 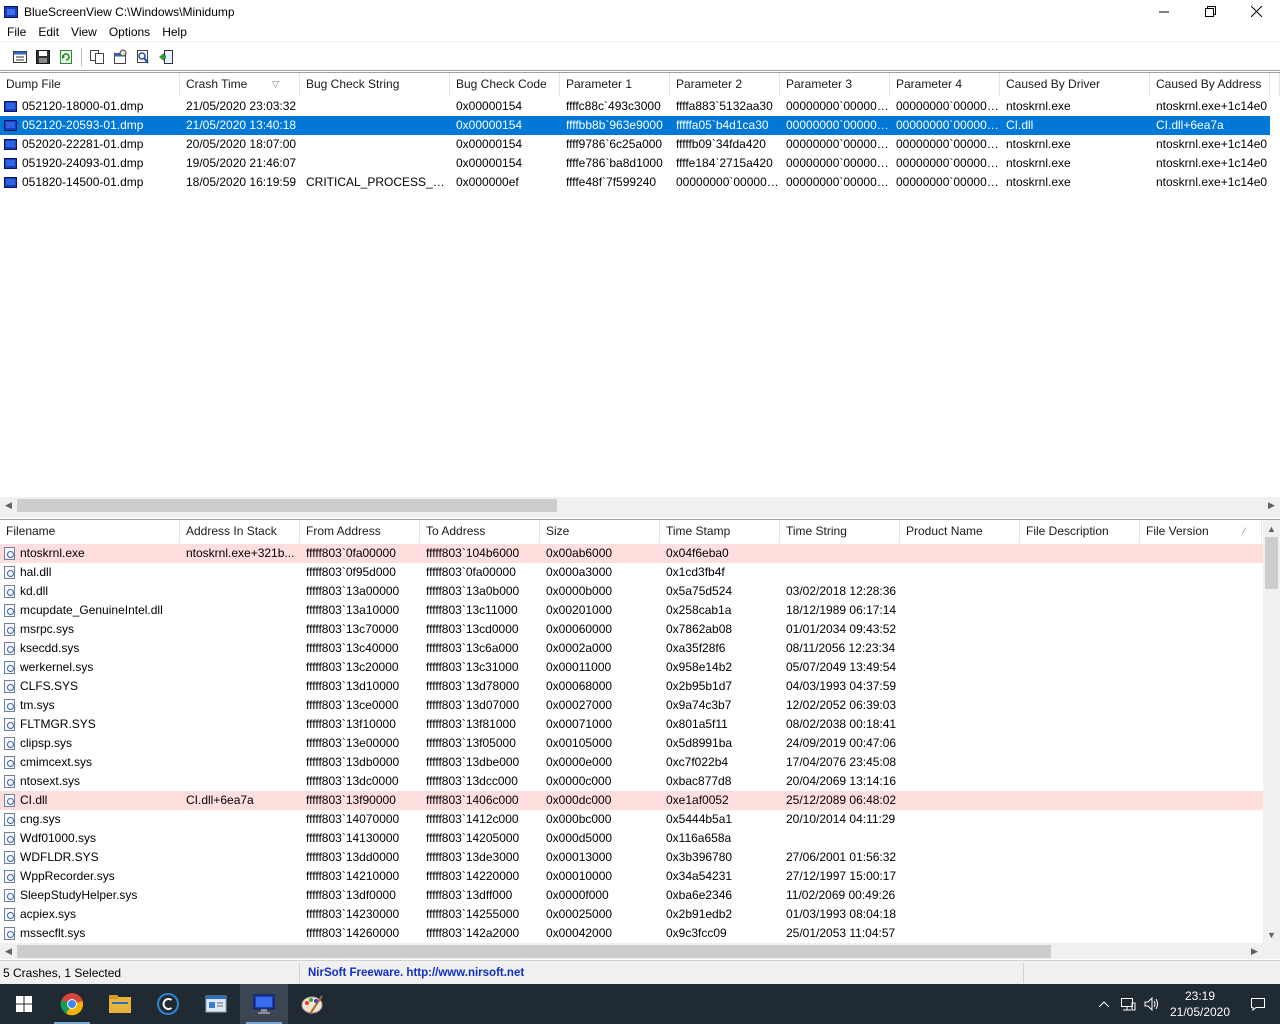 I want to click on module-list-vertical-scrollbar: ▲ ▼, so click(x=1271, y=731).